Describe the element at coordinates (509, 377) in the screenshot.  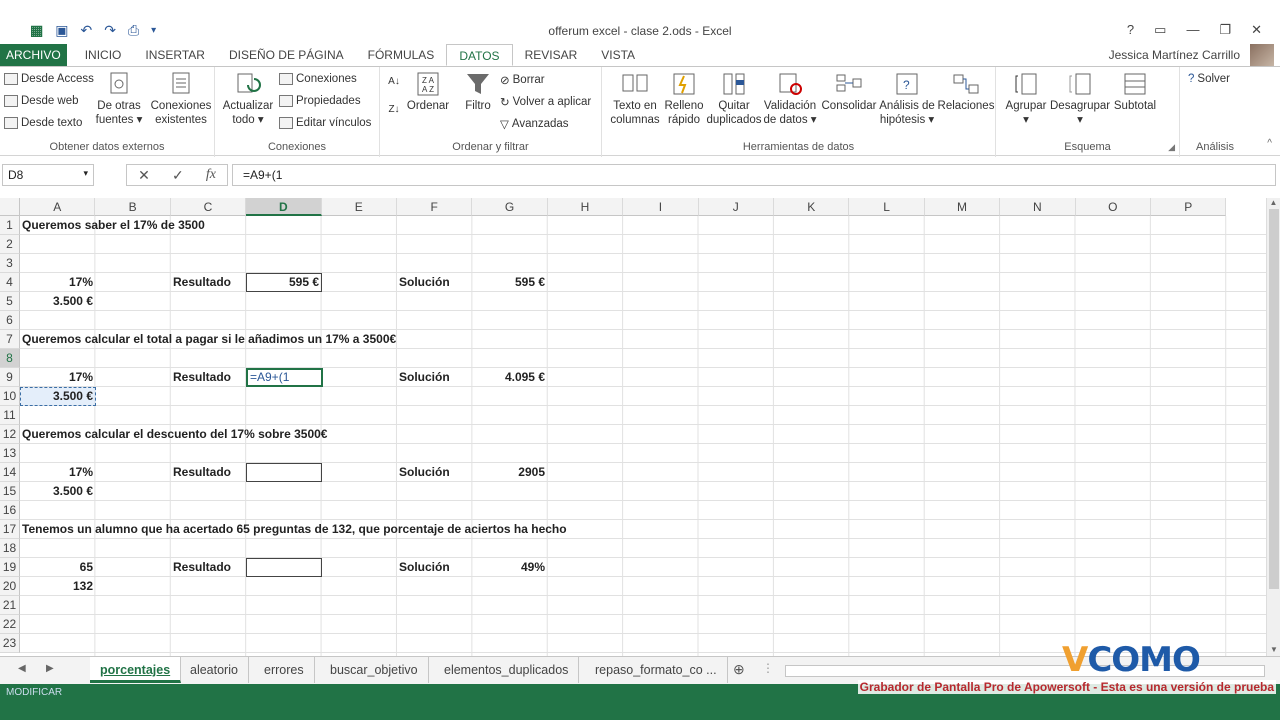
I see `cell-g8: 4.095 €` at that location.